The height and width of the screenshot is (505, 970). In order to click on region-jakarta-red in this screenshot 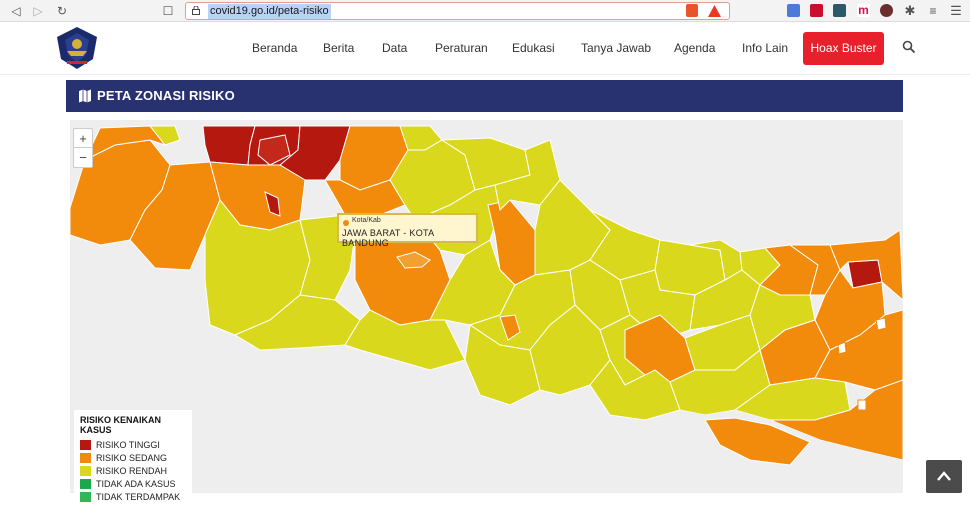, I will do `click(229, 145)`.